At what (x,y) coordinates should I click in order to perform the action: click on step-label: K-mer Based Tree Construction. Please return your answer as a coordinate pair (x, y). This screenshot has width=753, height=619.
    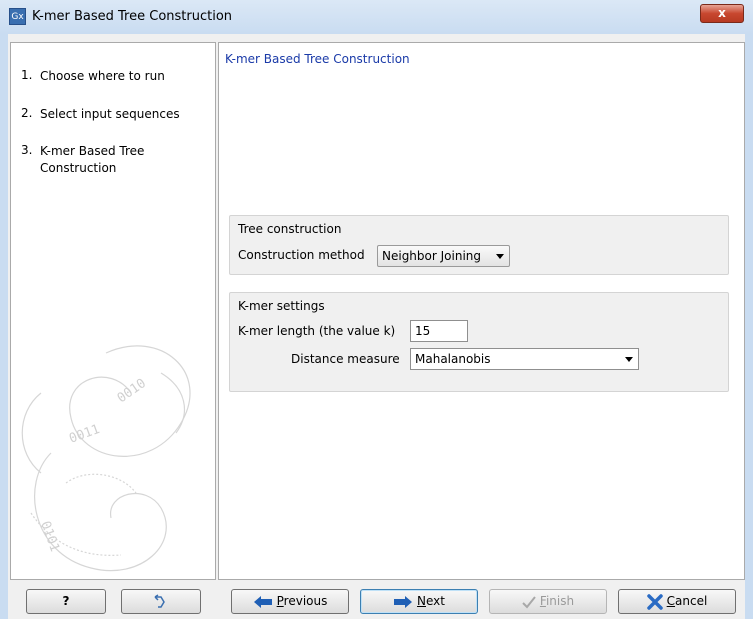
    Looking at the image, I should click on (92, 159).